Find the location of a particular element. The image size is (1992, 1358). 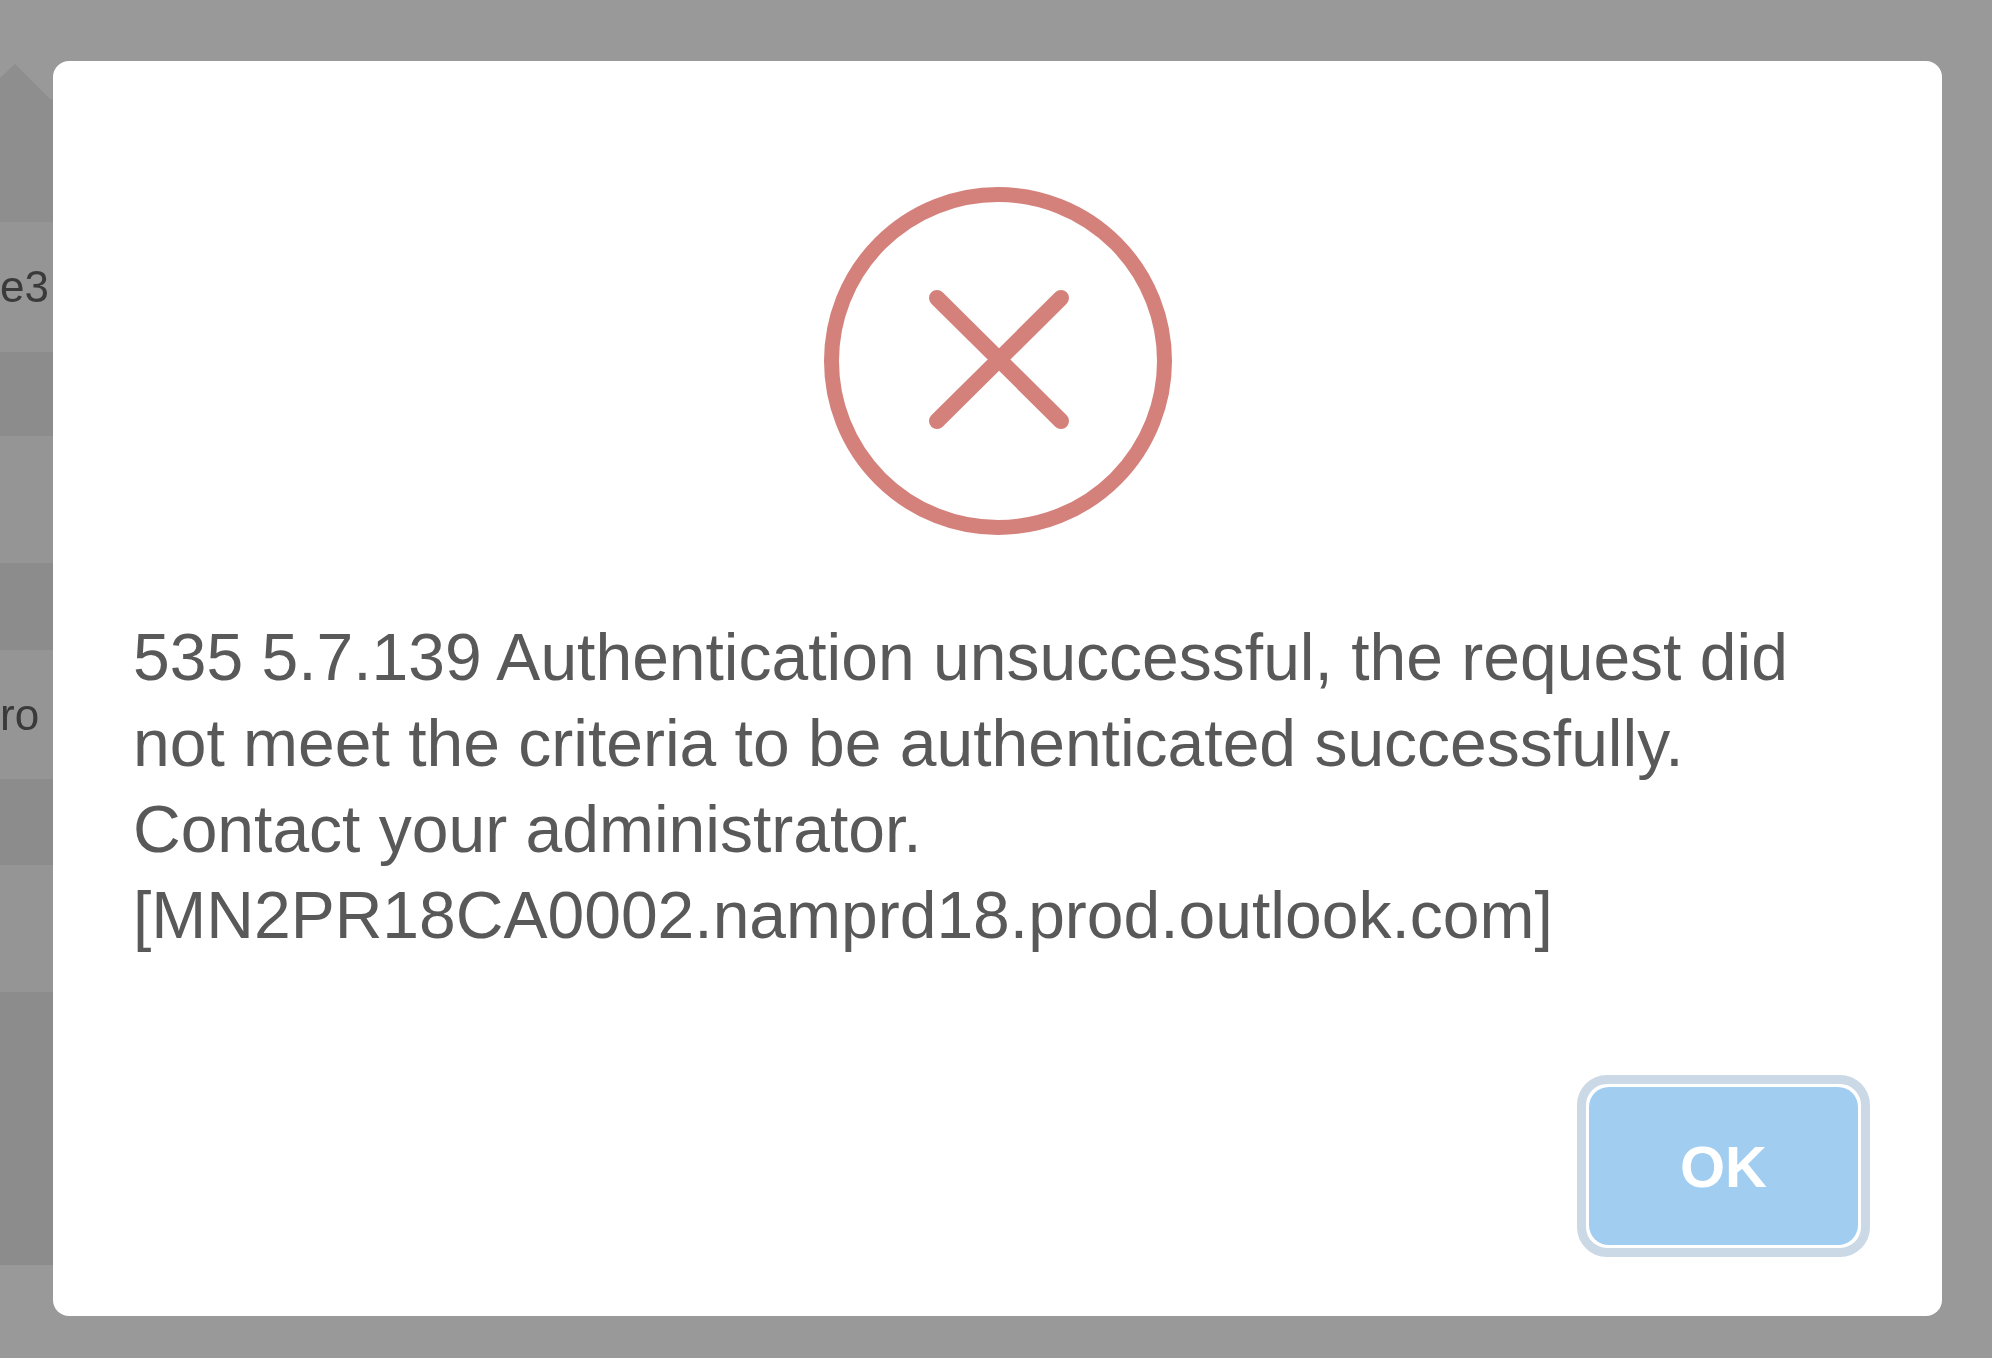

cell-text: ro is located at coordinates (20, 714).